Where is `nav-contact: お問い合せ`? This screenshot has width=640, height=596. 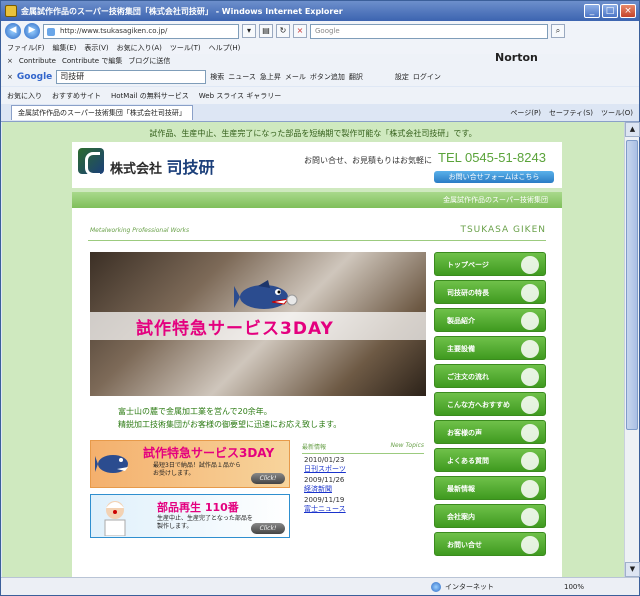
nav-contact: お問い合せ is located at coordinates (490, 544).